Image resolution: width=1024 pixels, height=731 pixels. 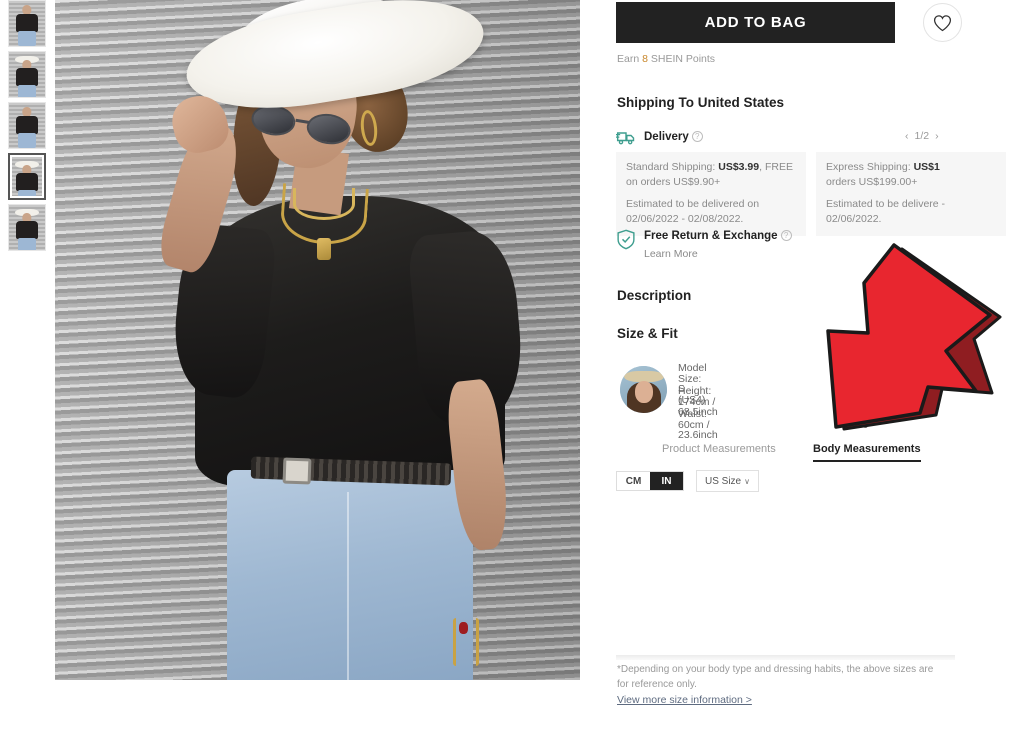 I want to click on heart-icon, so click(x=942, y=22).